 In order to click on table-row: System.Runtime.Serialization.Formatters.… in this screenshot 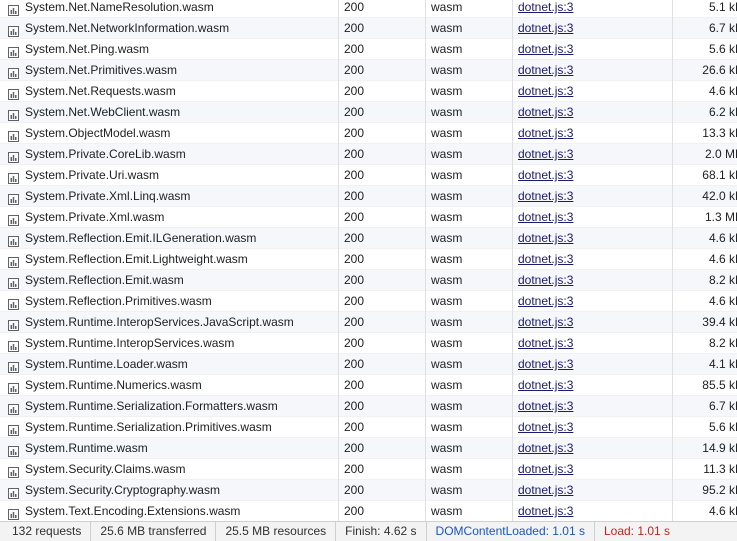, I will do `click(368, 406)`.